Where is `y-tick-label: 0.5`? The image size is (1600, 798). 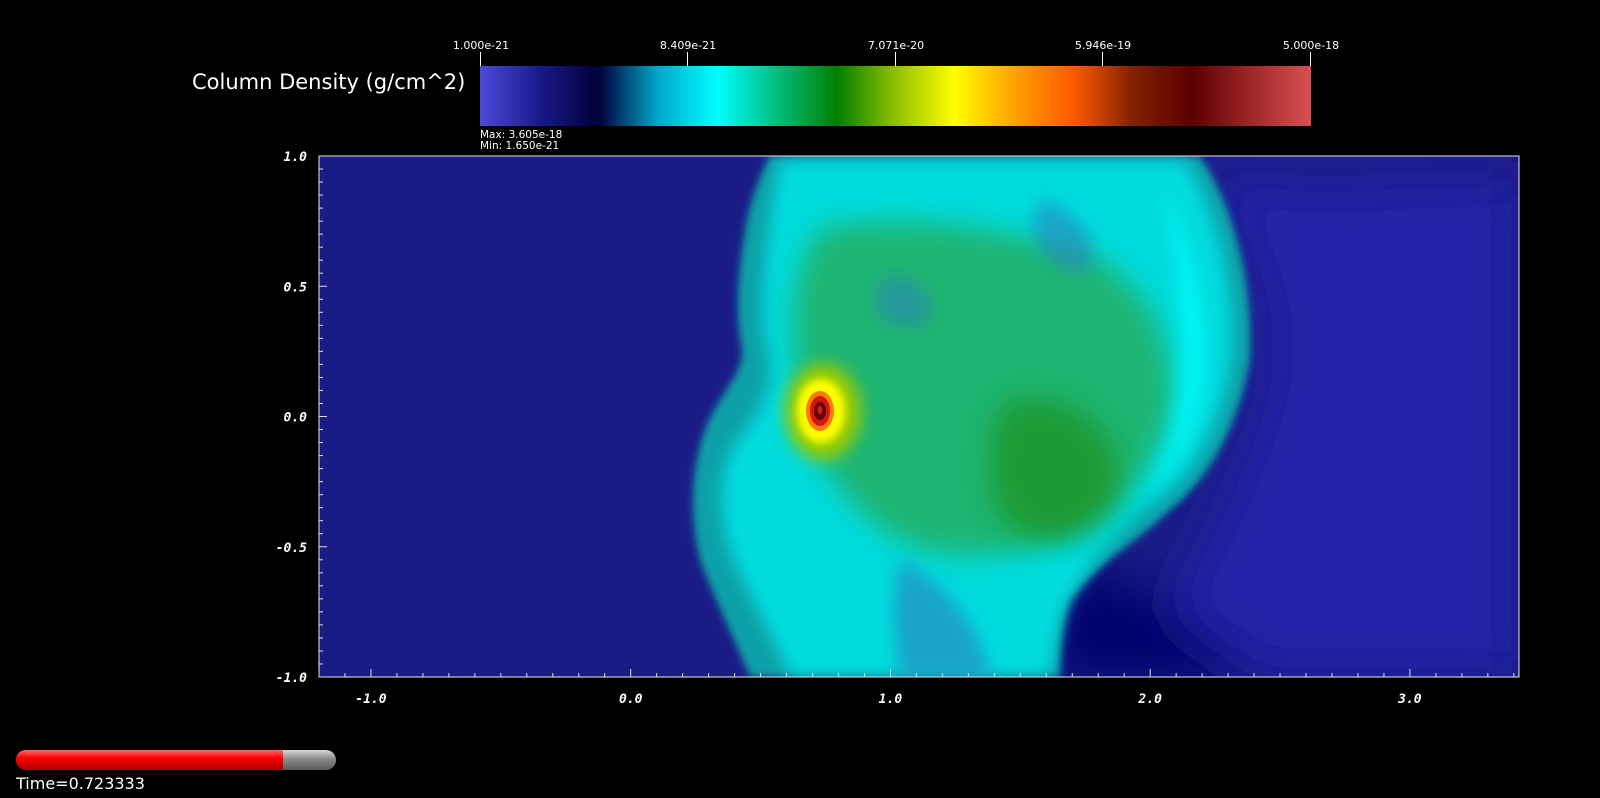
y-tick-label: 0.5 is located at coordinates (296, 287).